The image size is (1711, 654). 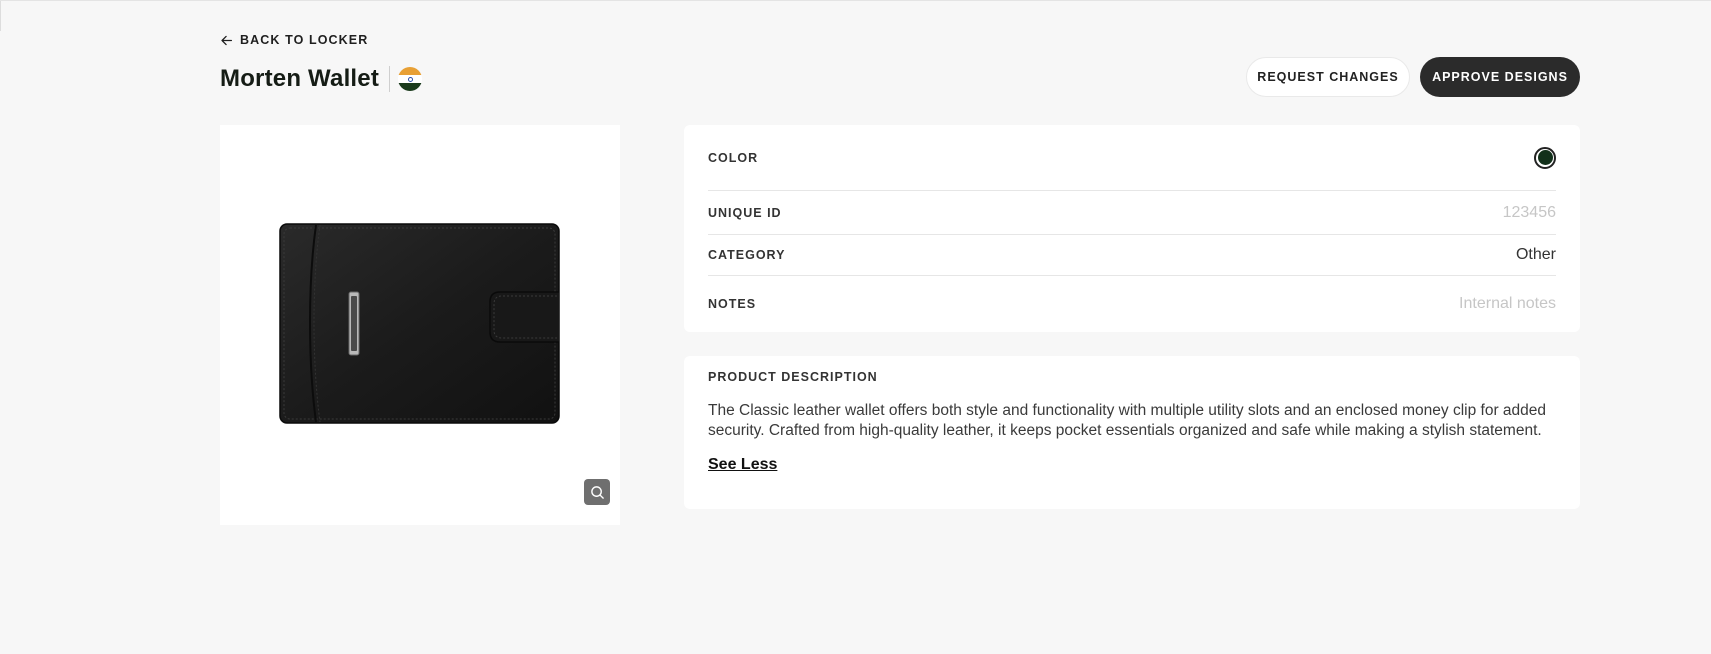 I want to click on product-image, so click(x=419, y=323).